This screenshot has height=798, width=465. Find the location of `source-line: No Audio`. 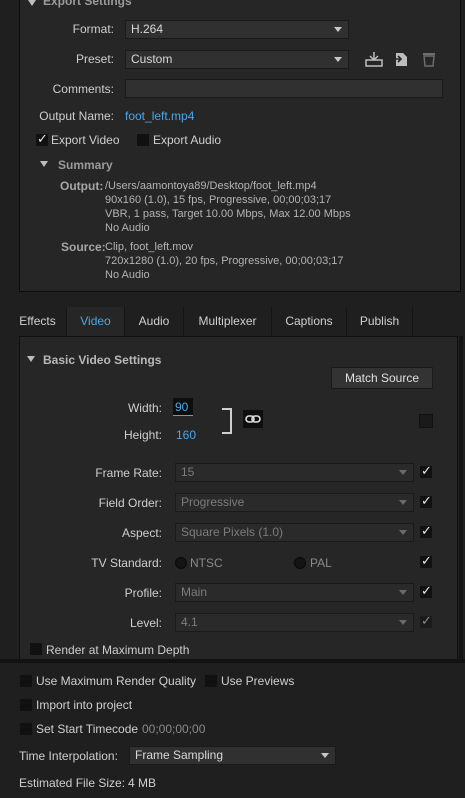

source-line: No Audio is located at coordinates (127, 275).